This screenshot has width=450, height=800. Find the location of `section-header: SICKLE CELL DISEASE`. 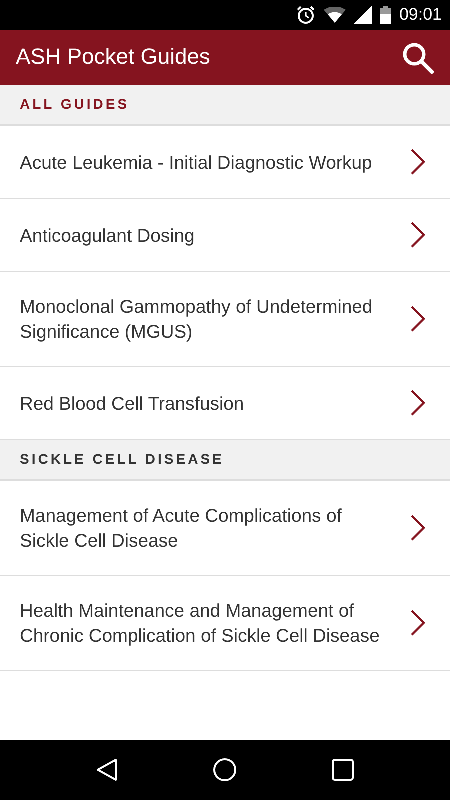

section-header: SICKLE CELL DISEASE is located at coordinates (122, 459).